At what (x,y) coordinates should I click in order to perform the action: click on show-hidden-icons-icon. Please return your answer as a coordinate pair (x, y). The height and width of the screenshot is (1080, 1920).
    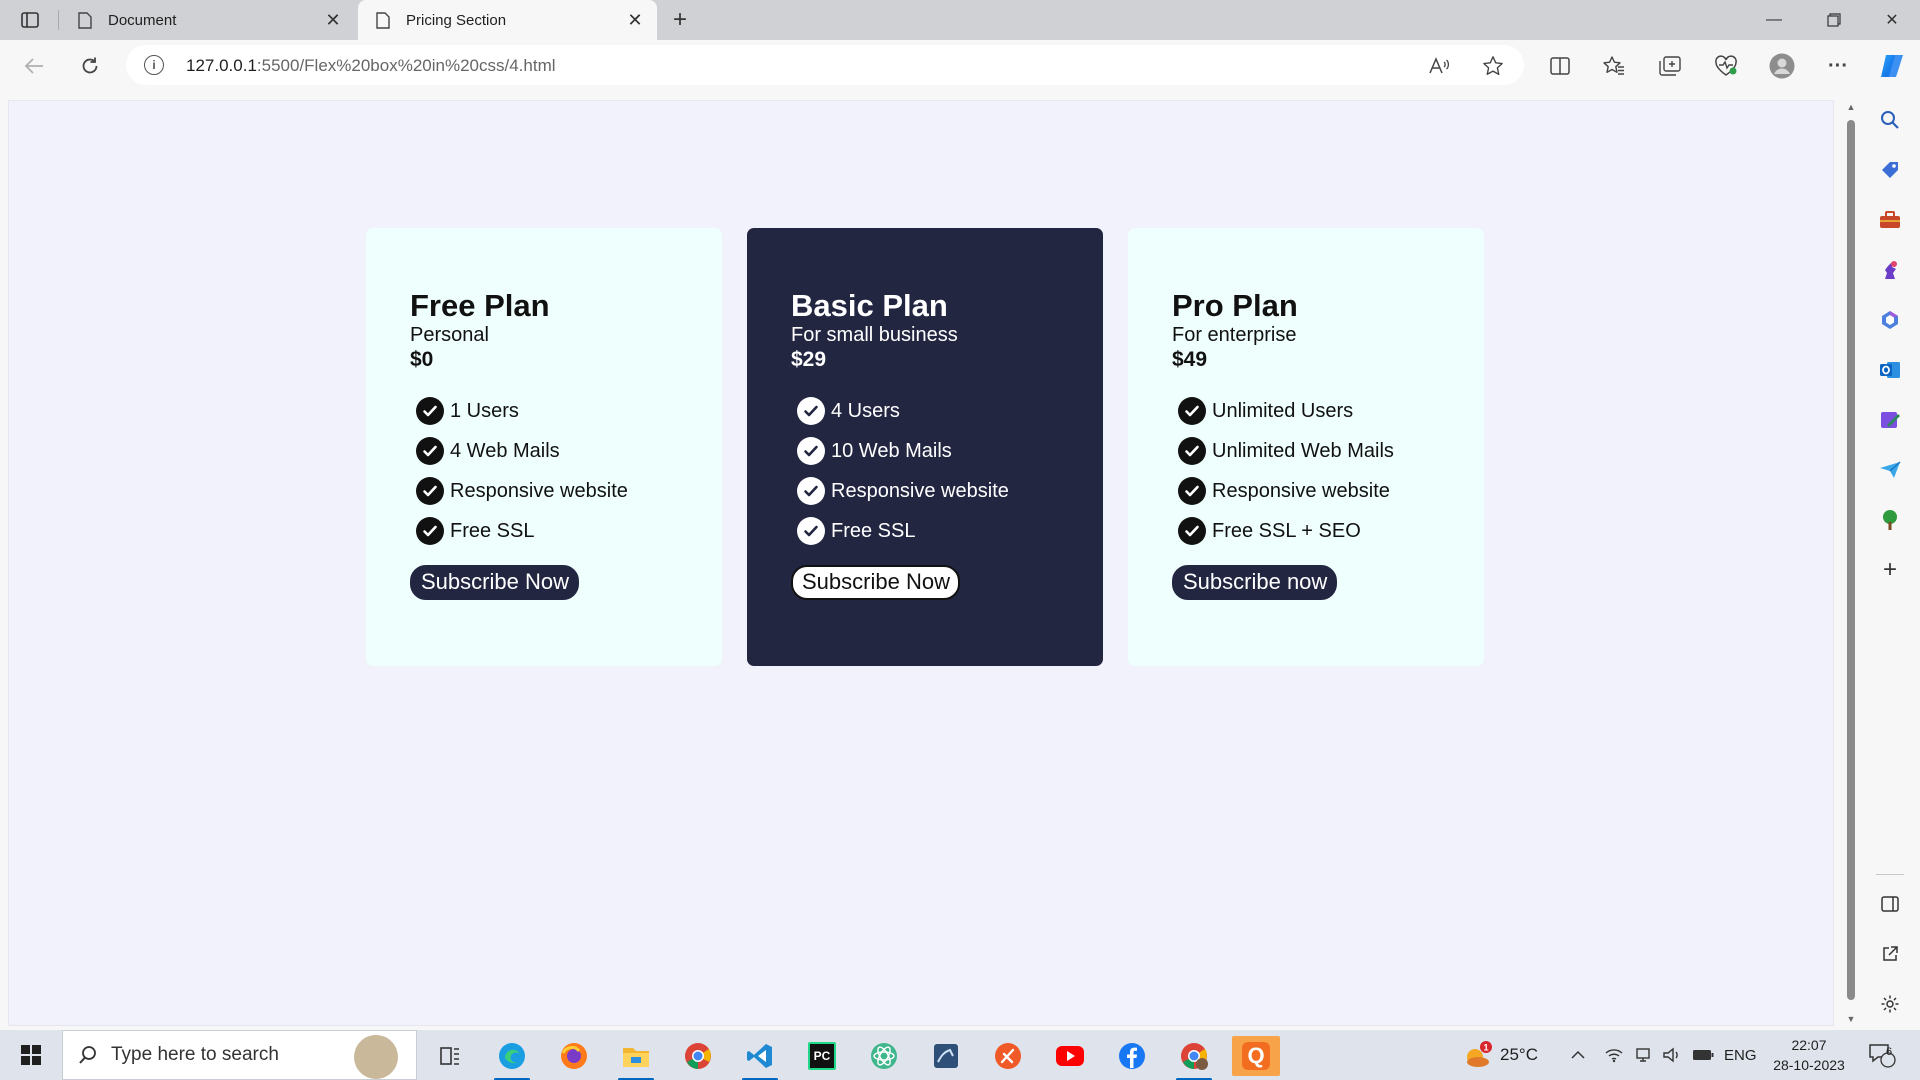
    Looking at the image, I should click on (1578, 1055).